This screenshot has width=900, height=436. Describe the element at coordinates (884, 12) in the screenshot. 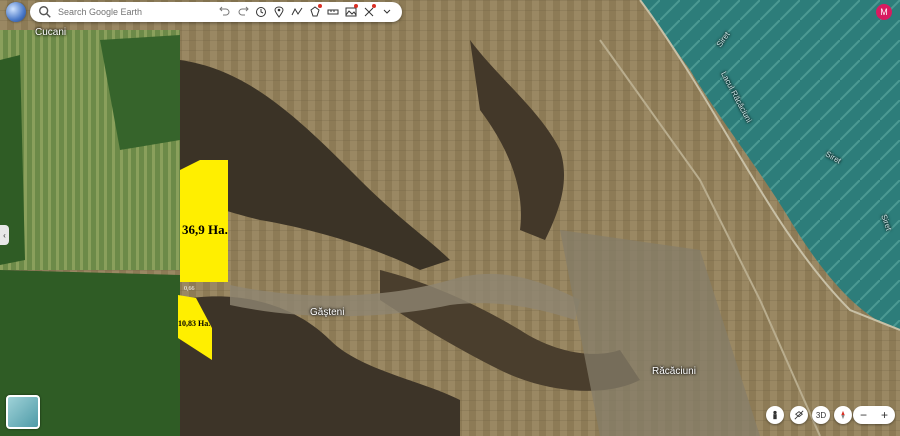

I see `avatar: M` at that location.